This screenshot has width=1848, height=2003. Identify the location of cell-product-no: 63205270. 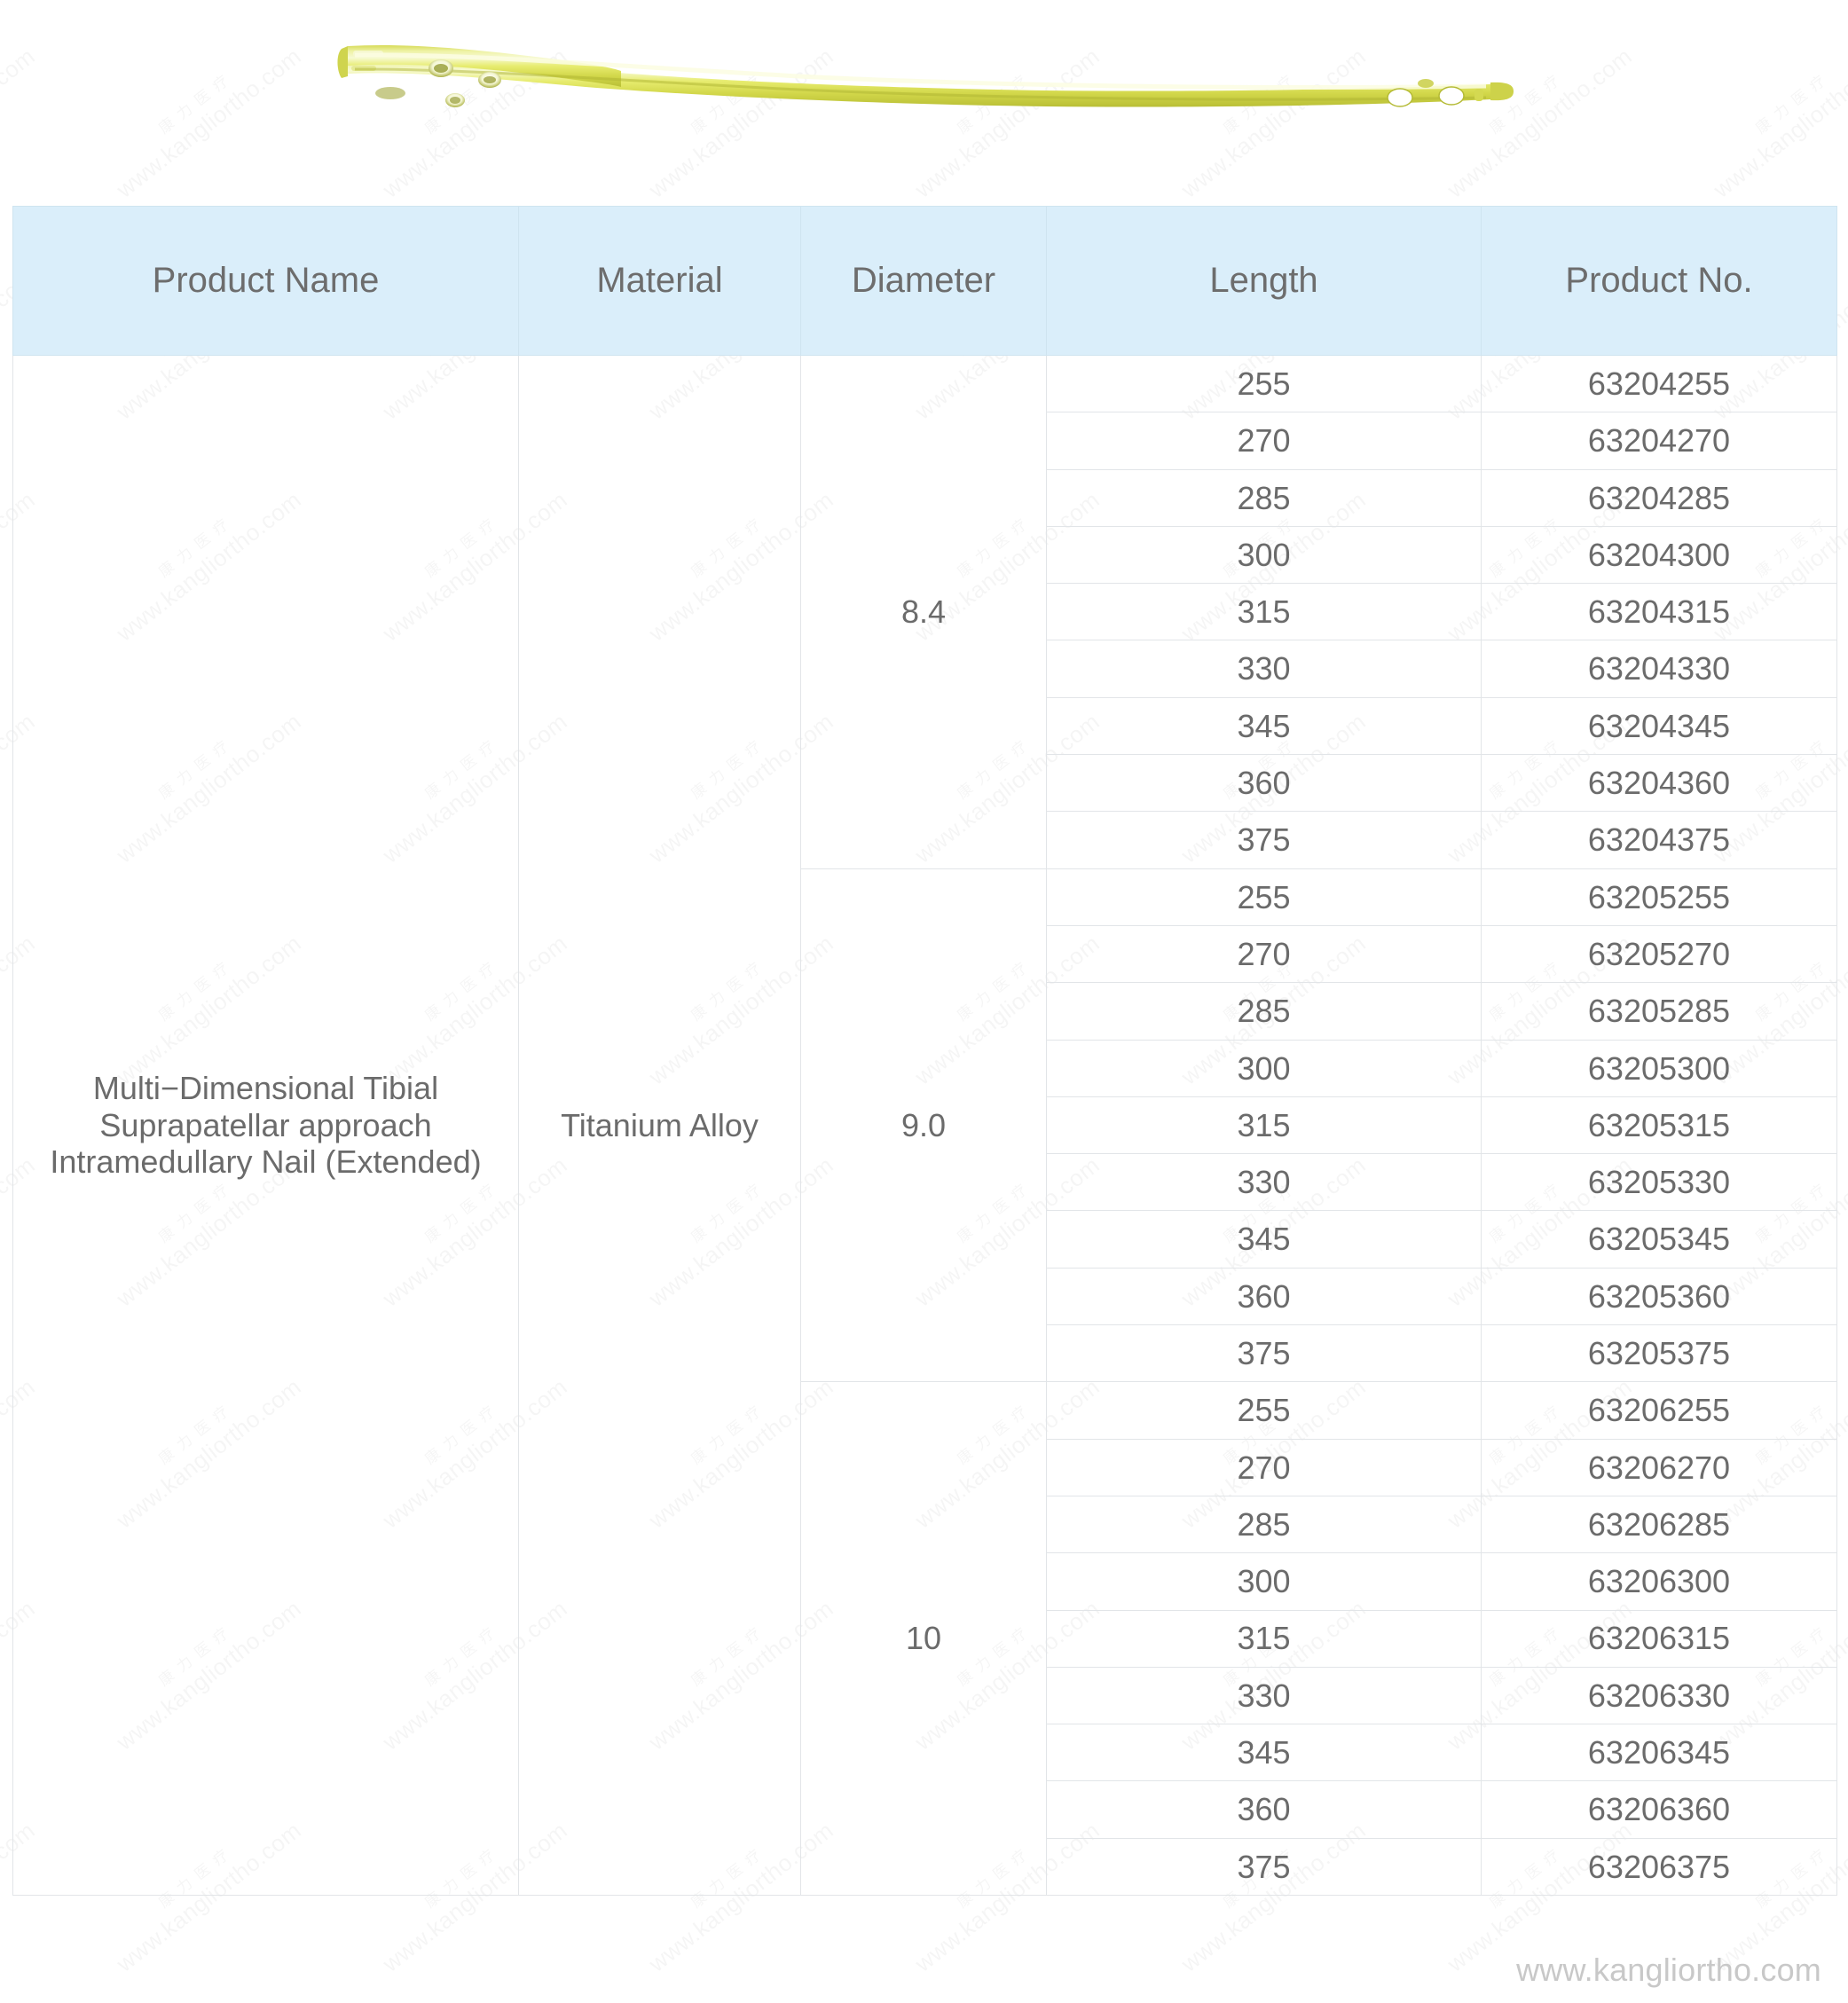
(1659, 954).